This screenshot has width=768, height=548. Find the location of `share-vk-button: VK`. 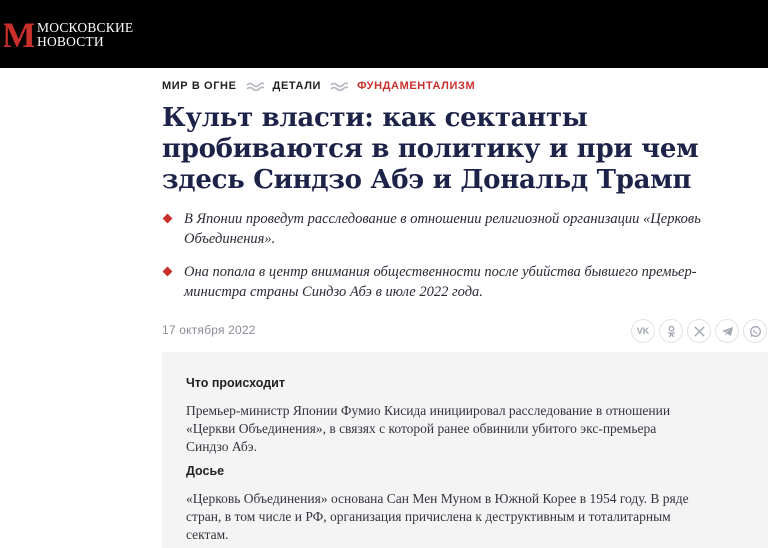

share-vk-button: VK is located at coordinates (643, 331).